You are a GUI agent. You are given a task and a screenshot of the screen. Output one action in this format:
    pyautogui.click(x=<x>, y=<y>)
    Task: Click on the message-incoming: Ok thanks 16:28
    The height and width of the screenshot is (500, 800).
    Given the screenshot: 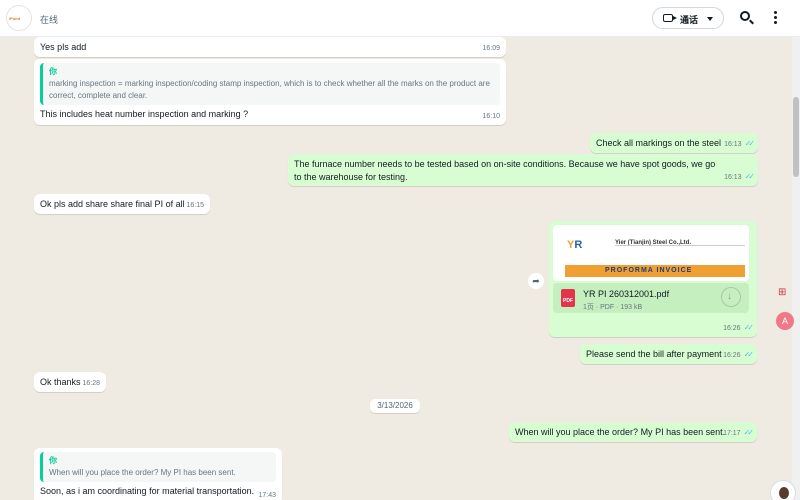 What is the action you would take?
    pyautogui.click(x=70, y=382)
    